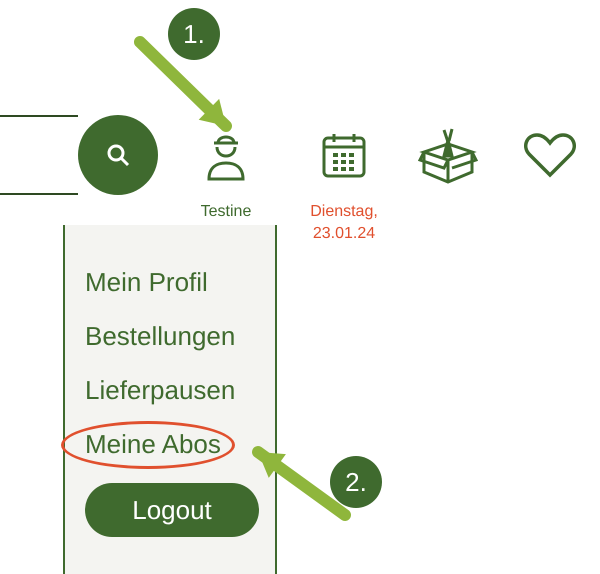  I want to click on logout-button: Logout, so click(172, 510).